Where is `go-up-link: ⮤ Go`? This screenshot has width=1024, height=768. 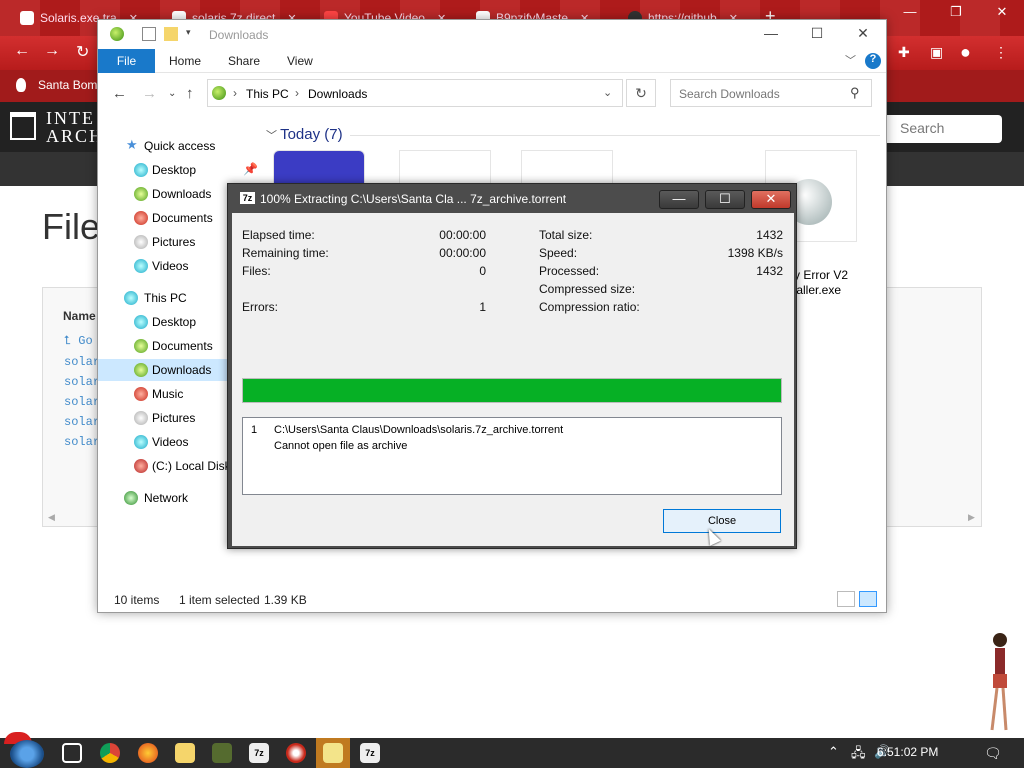 go-up-link: ⮤ Go is located at coordinates (78, 341).